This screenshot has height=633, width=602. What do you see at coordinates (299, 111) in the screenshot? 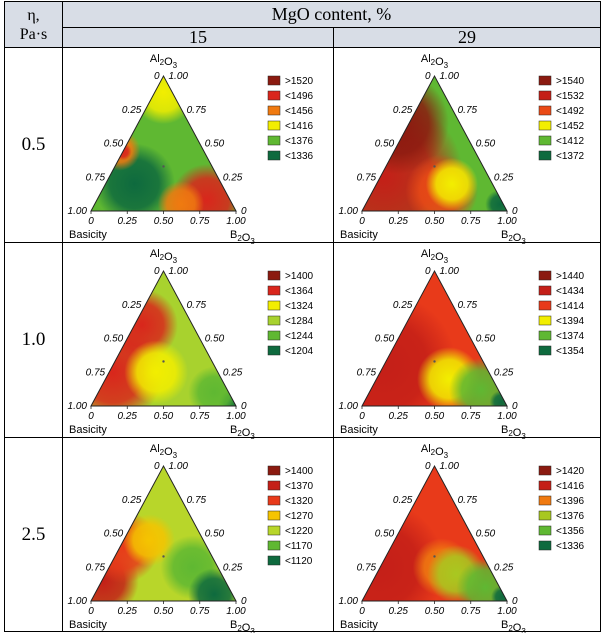
I see `legend-label: <1456` at bounding box center [299, 111].